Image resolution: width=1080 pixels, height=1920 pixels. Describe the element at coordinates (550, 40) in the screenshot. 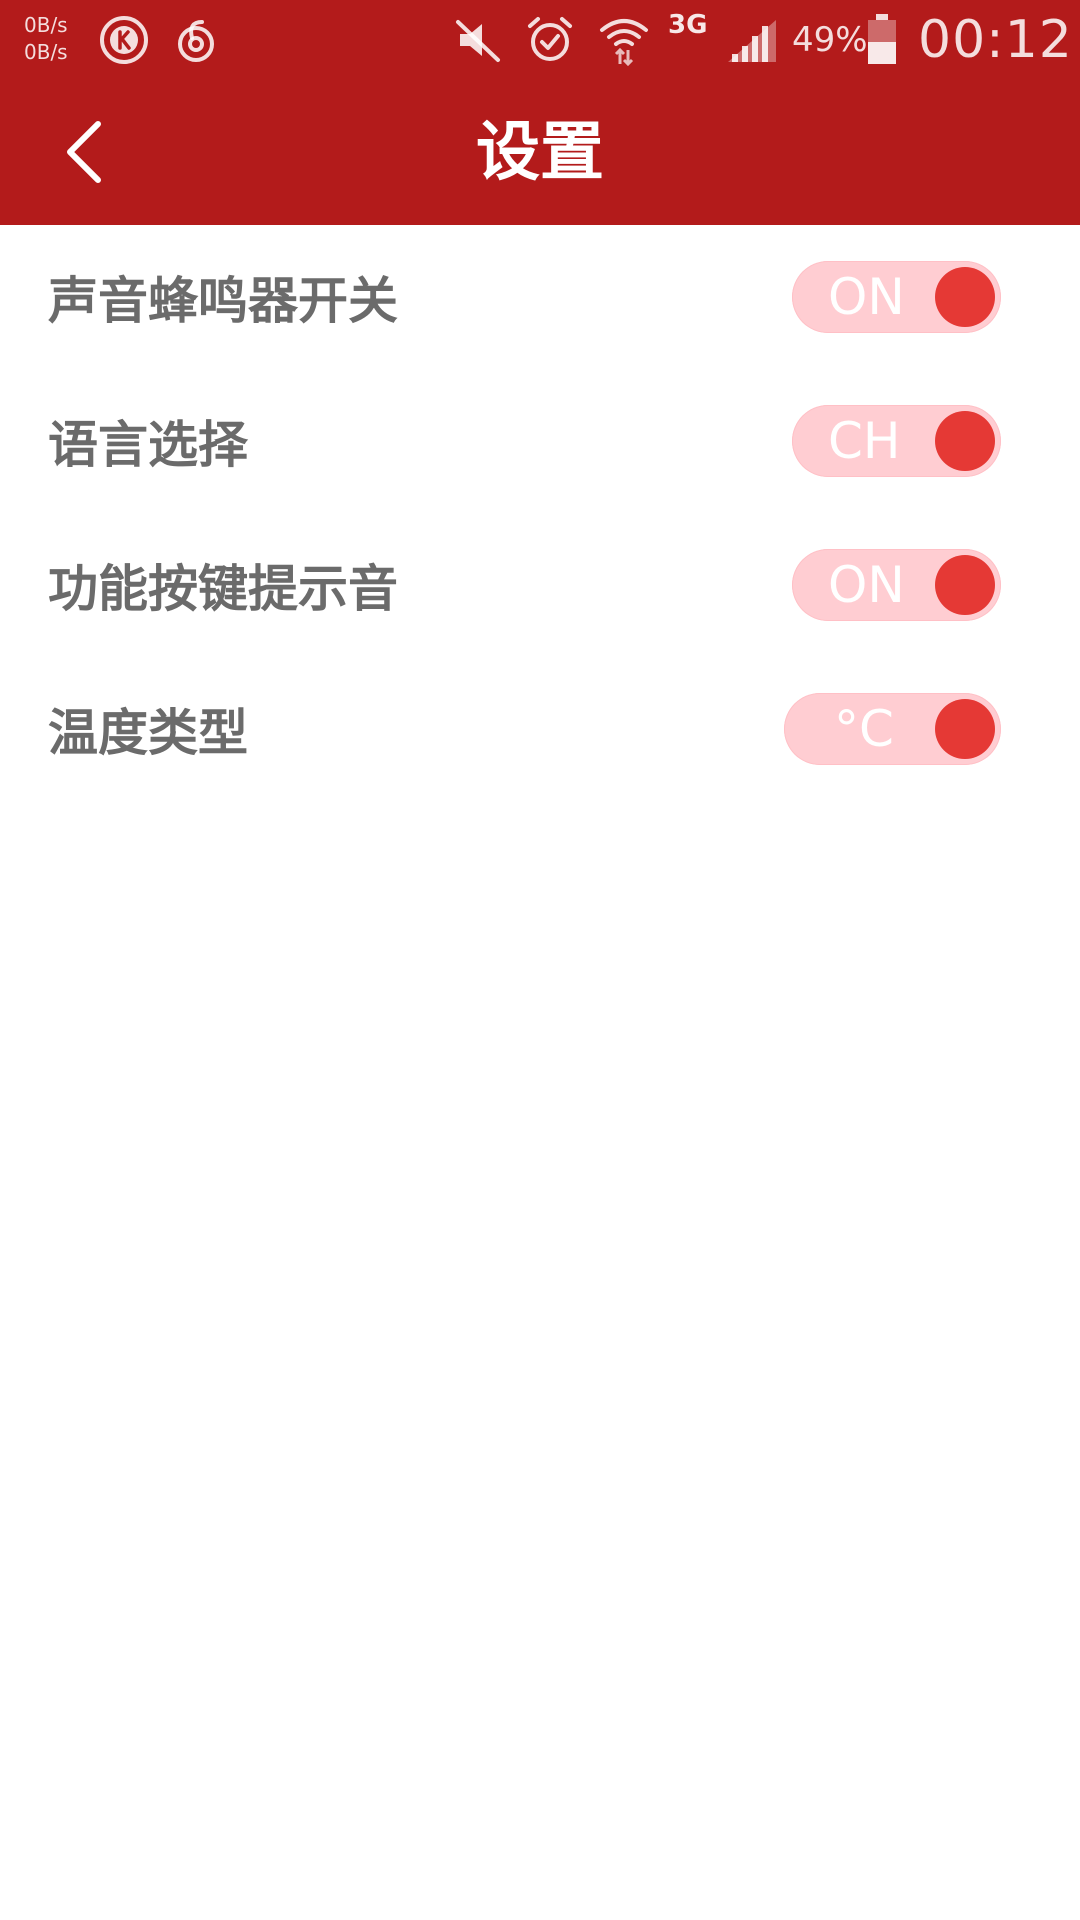

I see `alarm-icon` at that location.